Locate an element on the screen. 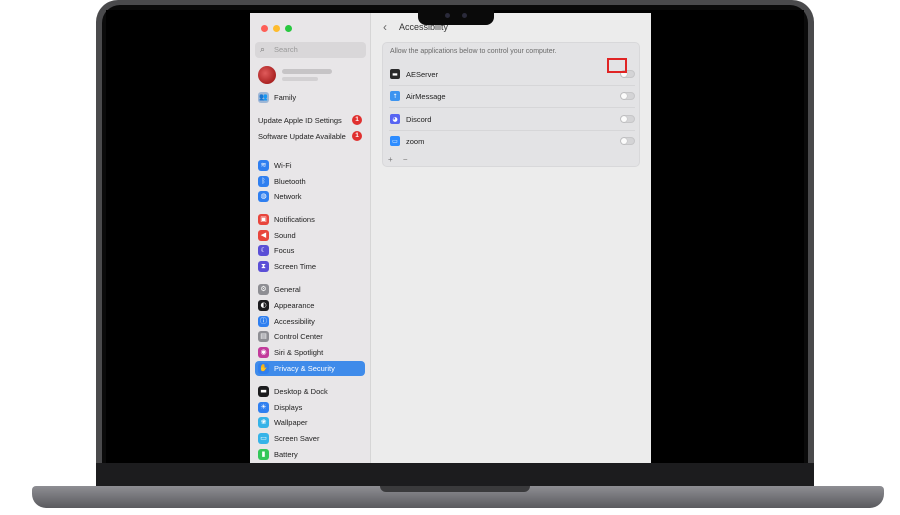  airmessage-toggle-highlight is located at coordinates (617, 65).